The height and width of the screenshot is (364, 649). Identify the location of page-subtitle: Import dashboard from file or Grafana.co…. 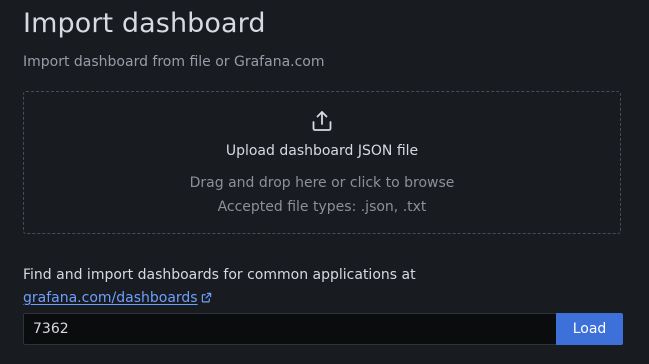
(174, 62).